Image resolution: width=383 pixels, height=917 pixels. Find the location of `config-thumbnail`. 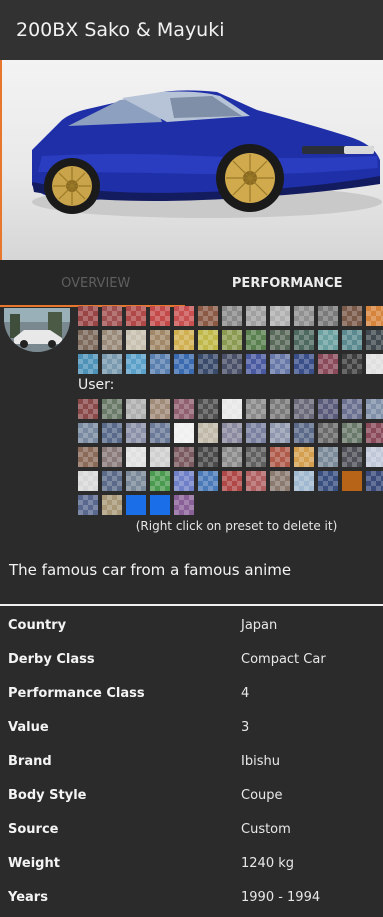

config-thumbnail is located at coordinates (37, 330).